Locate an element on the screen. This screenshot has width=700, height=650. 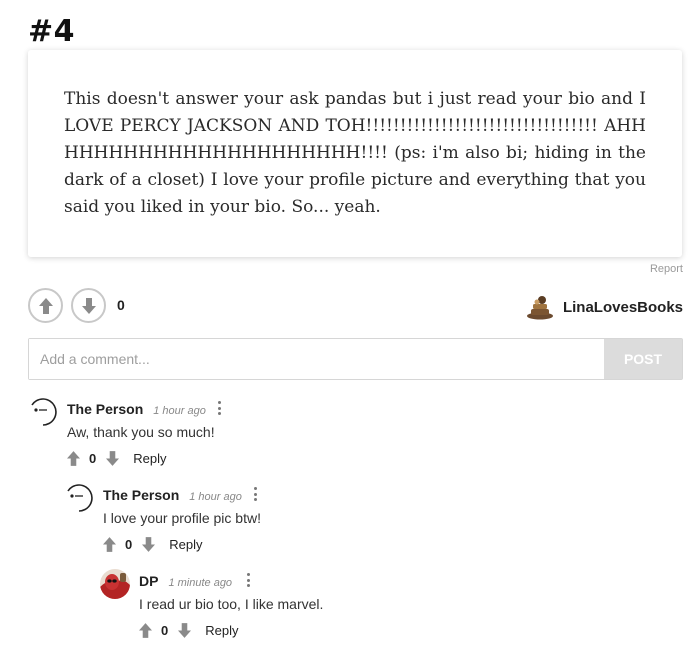
post-comment-button: POST is located at coordinates (643, 359).